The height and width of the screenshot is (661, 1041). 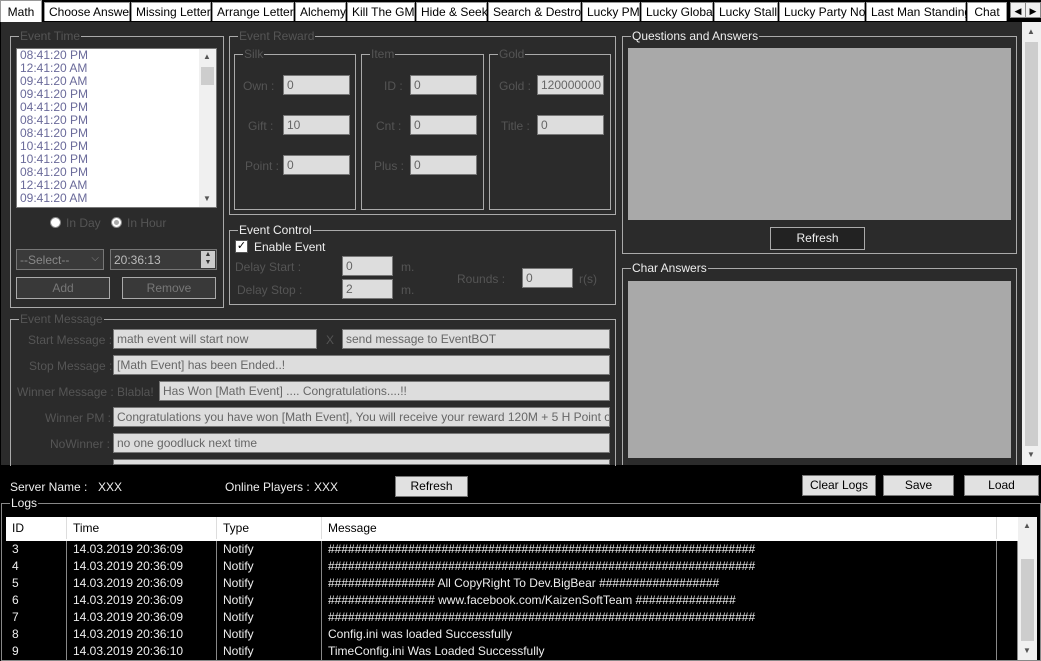 I want to click on rounds-unit: r(s), so click(x=588, y=279).